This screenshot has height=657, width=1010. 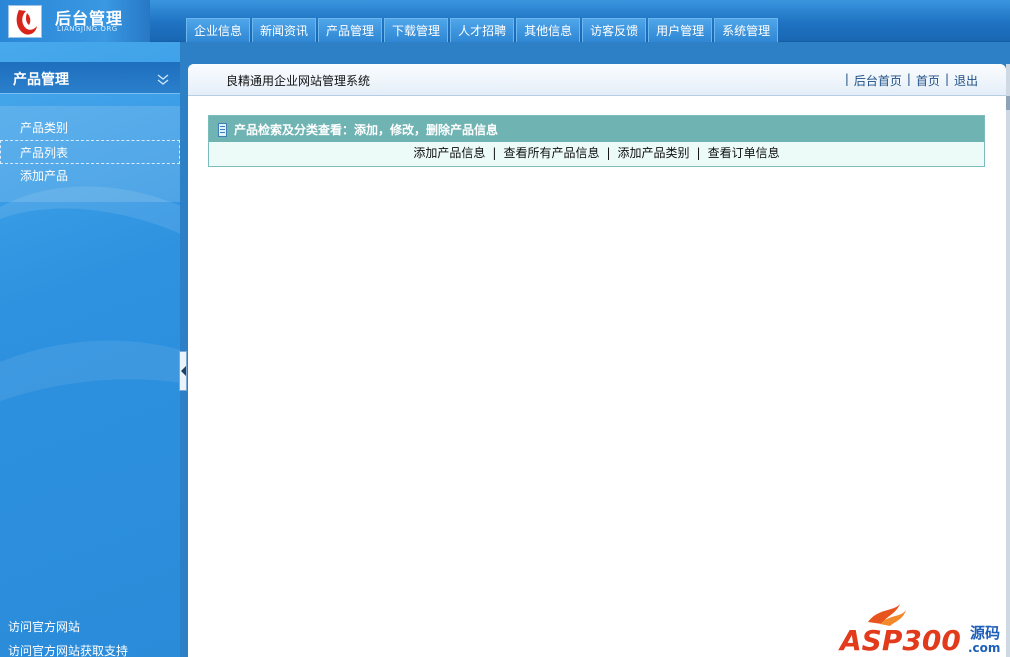 I want to click on visit-official-site-link: 访问官方网站, so click(x=44, y=626).